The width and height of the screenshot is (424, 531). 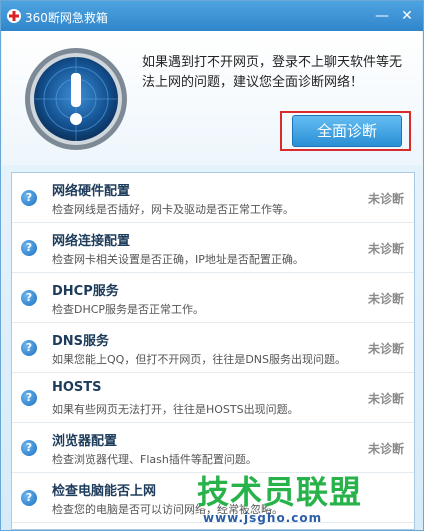 I want to click on item-description: 检查网线是否插好，网卡及驱动是否正常工作等。, so click(x=173, y=209).